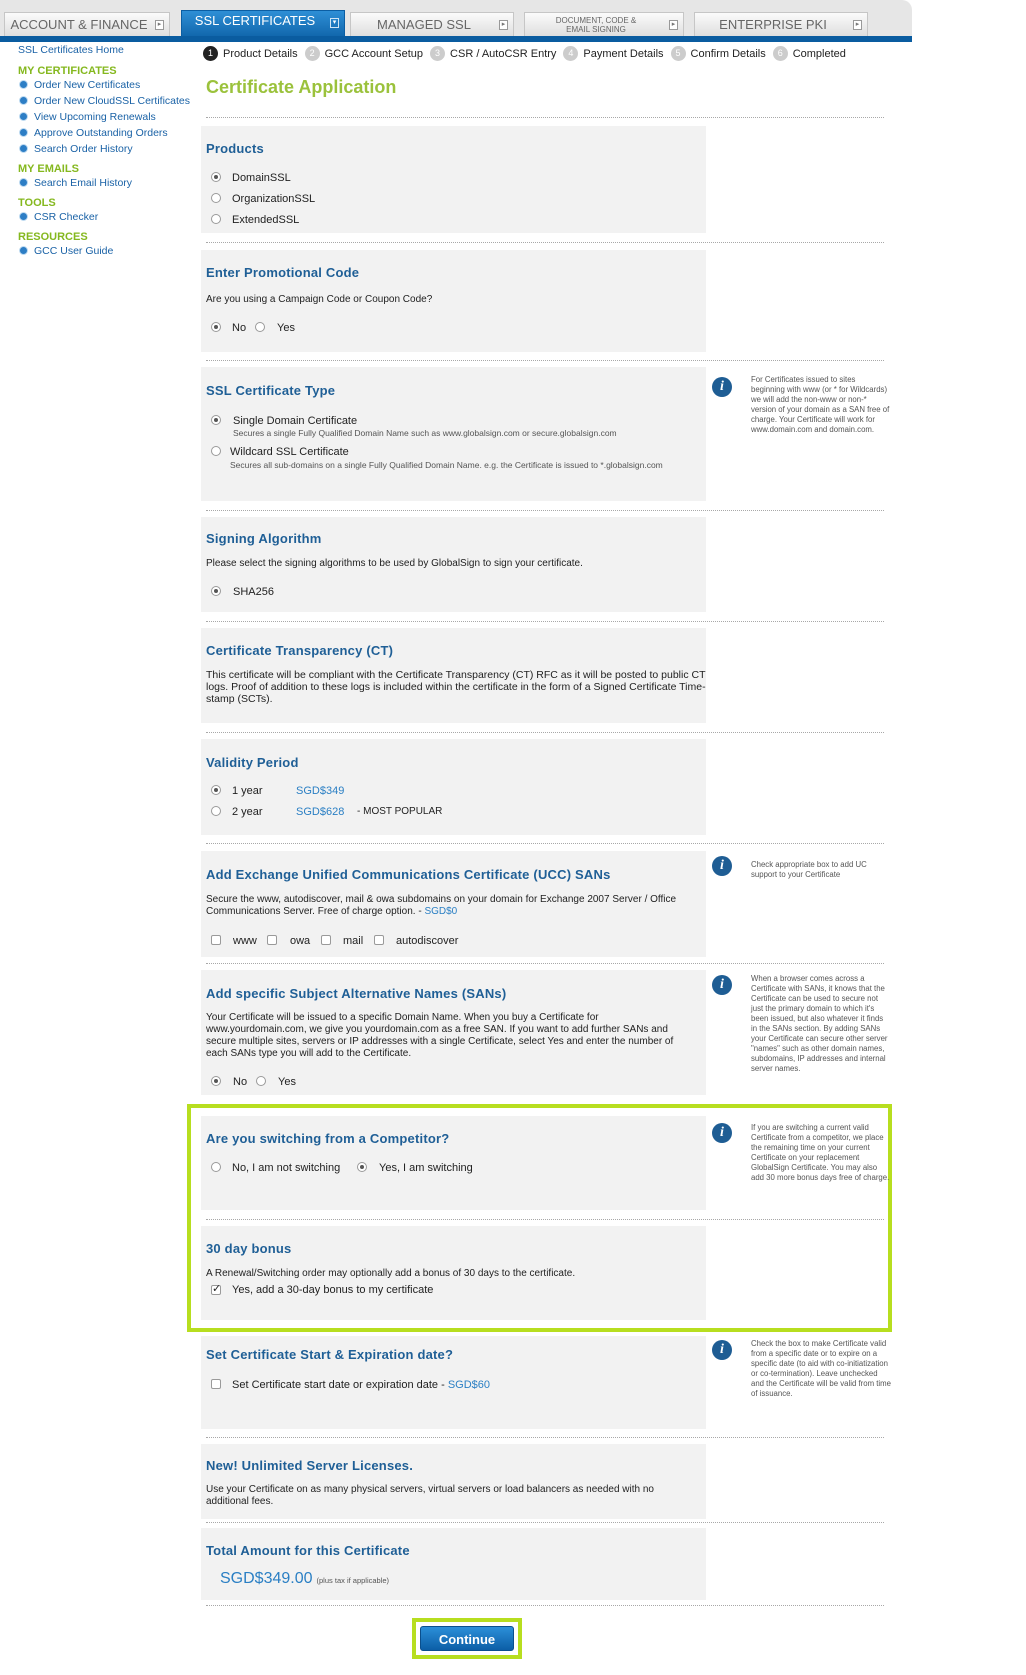 The height and width of the screenshot is (1675, 1026). I want to click on sidebar-item-order-cloudssl: Order New CloudSSL Certificates, so click(108, 101).